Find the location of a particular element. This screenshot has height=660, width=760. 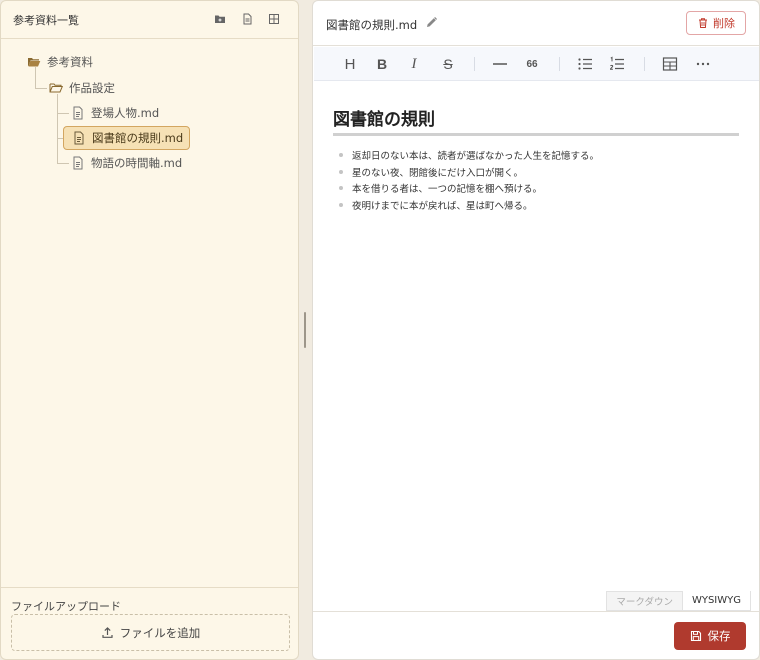

collapse-grid-icon is located at coordinates (274, 19).